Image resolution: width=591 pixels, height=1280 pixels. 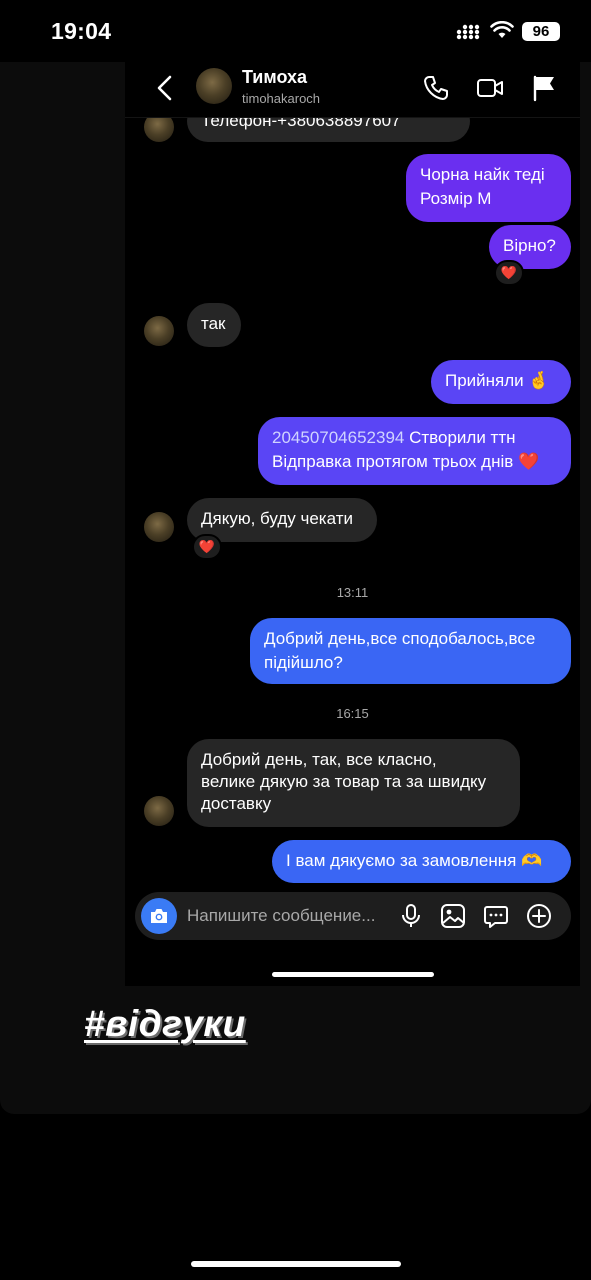 I want to click on plus-icon, so click(x=539, y=916).